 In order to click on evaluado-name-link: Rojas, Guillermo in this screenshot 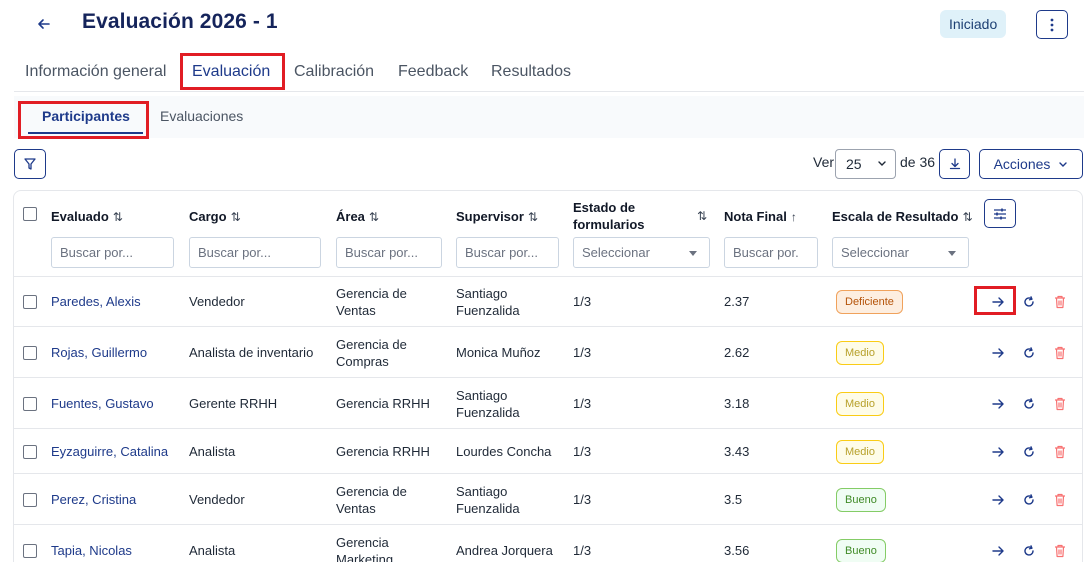, I will do `click(99, 352)`.